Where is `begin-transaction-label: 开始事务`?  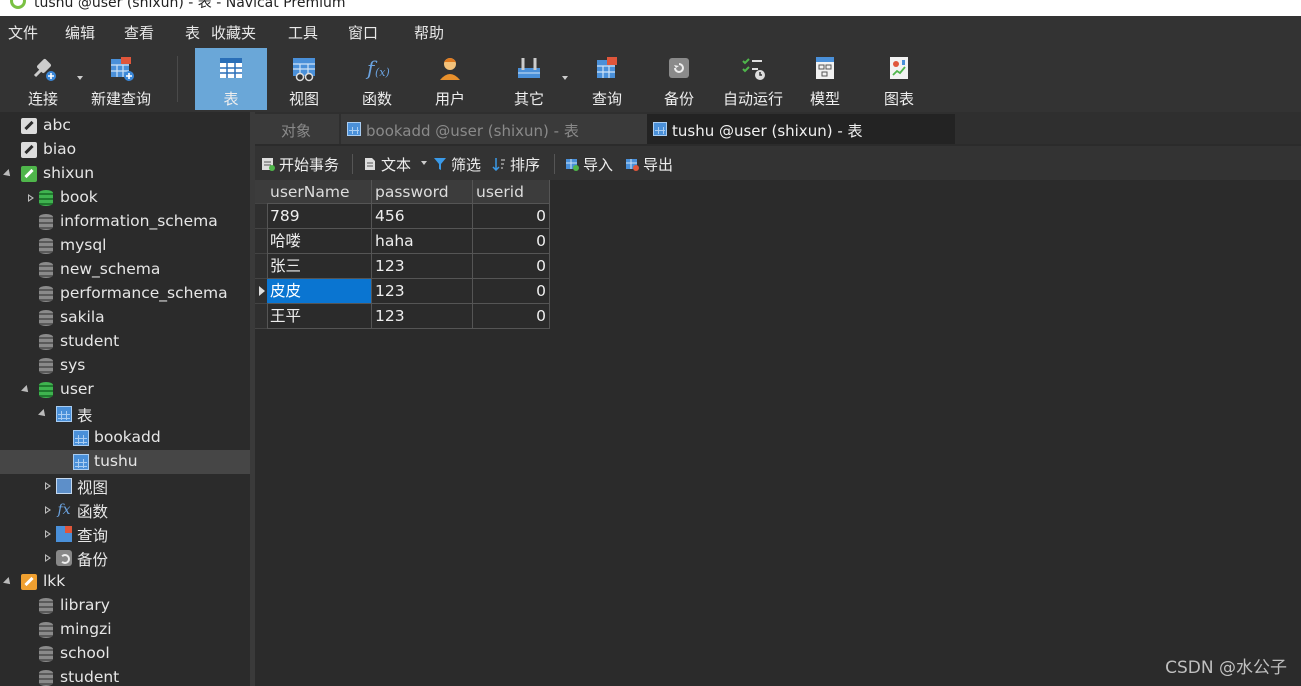
begin-transaction-label: 开始事务 is located at coordinates (309, 165).